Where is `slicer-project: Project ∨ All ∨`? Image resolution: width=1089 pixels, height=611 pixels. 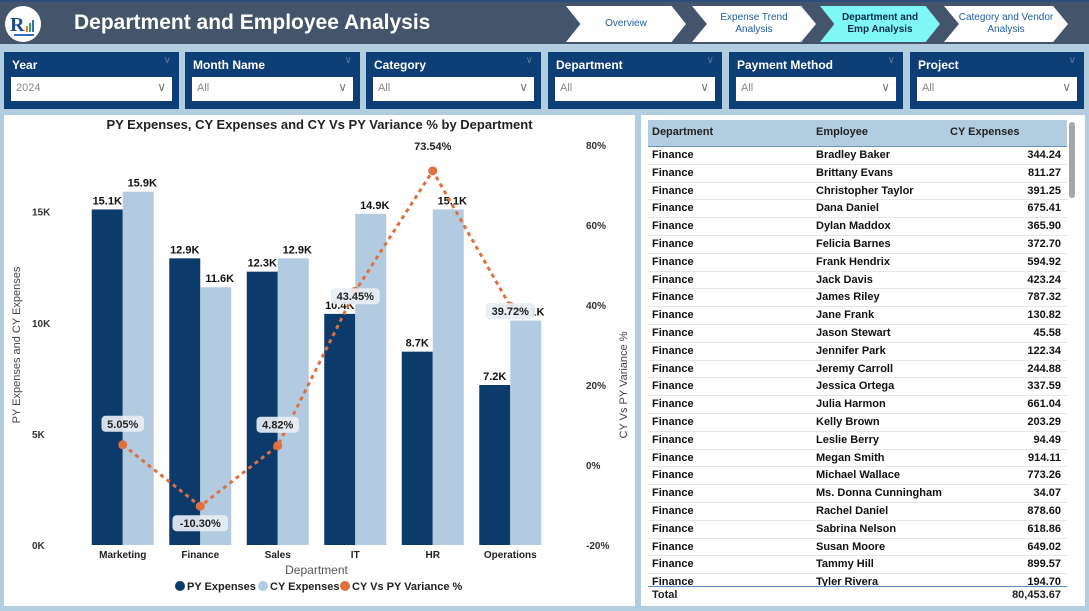 slicer-project: Project ∨ All ∨ is located at coordinates (997, 80).